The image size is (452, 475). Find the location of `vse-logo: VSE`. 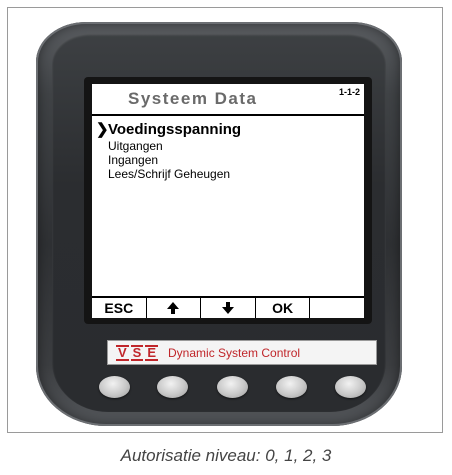

vse-logo: VSE is located at coordinates (137, 352).